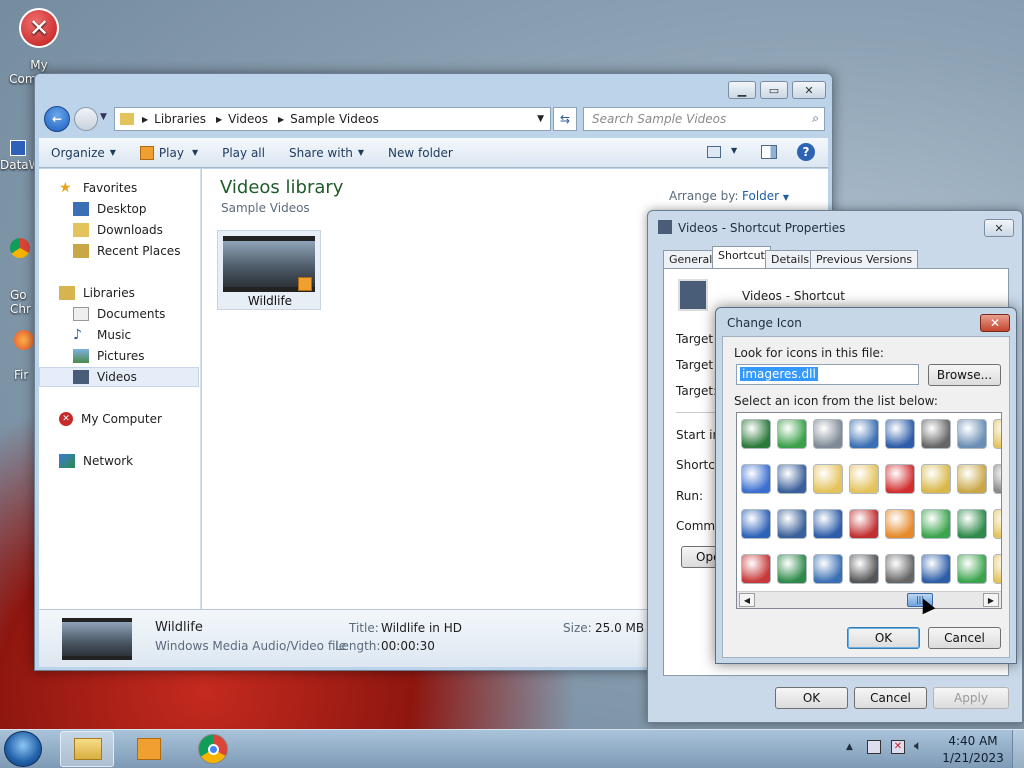 Image resolution: width=1024 pixels, height=768 pixels. What do you see at coordinates (849, 747) in the screenshot?
I see `show-hidden-icons-button: ▲` at bounding box center [849, 747].